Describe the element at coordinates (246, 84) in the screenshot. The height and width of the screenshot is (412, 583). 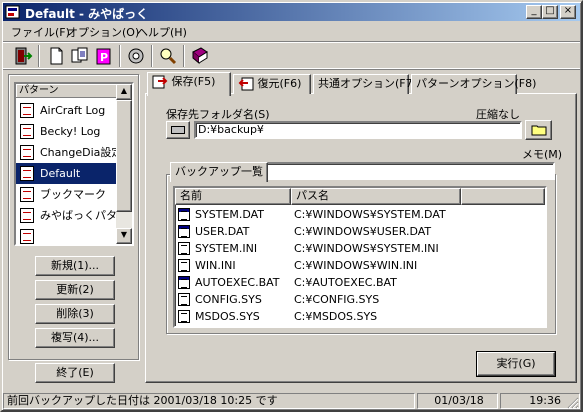
I see `restore-icon` at that location.